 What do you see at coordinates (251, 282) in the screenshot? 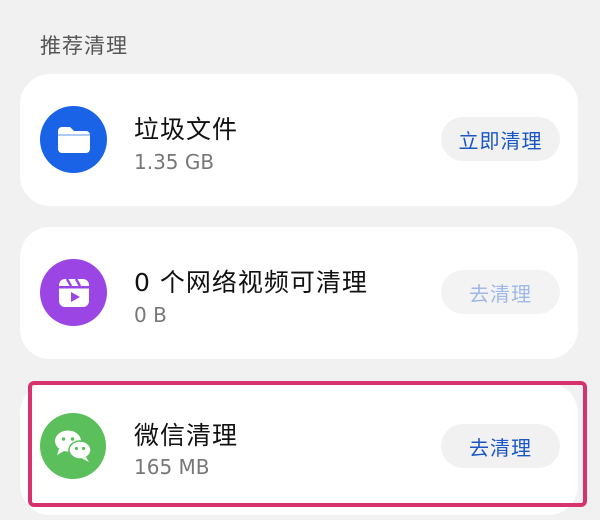
I see `network-videos-title: 0 个网络视频可清理` at bounding box center [251, 282].